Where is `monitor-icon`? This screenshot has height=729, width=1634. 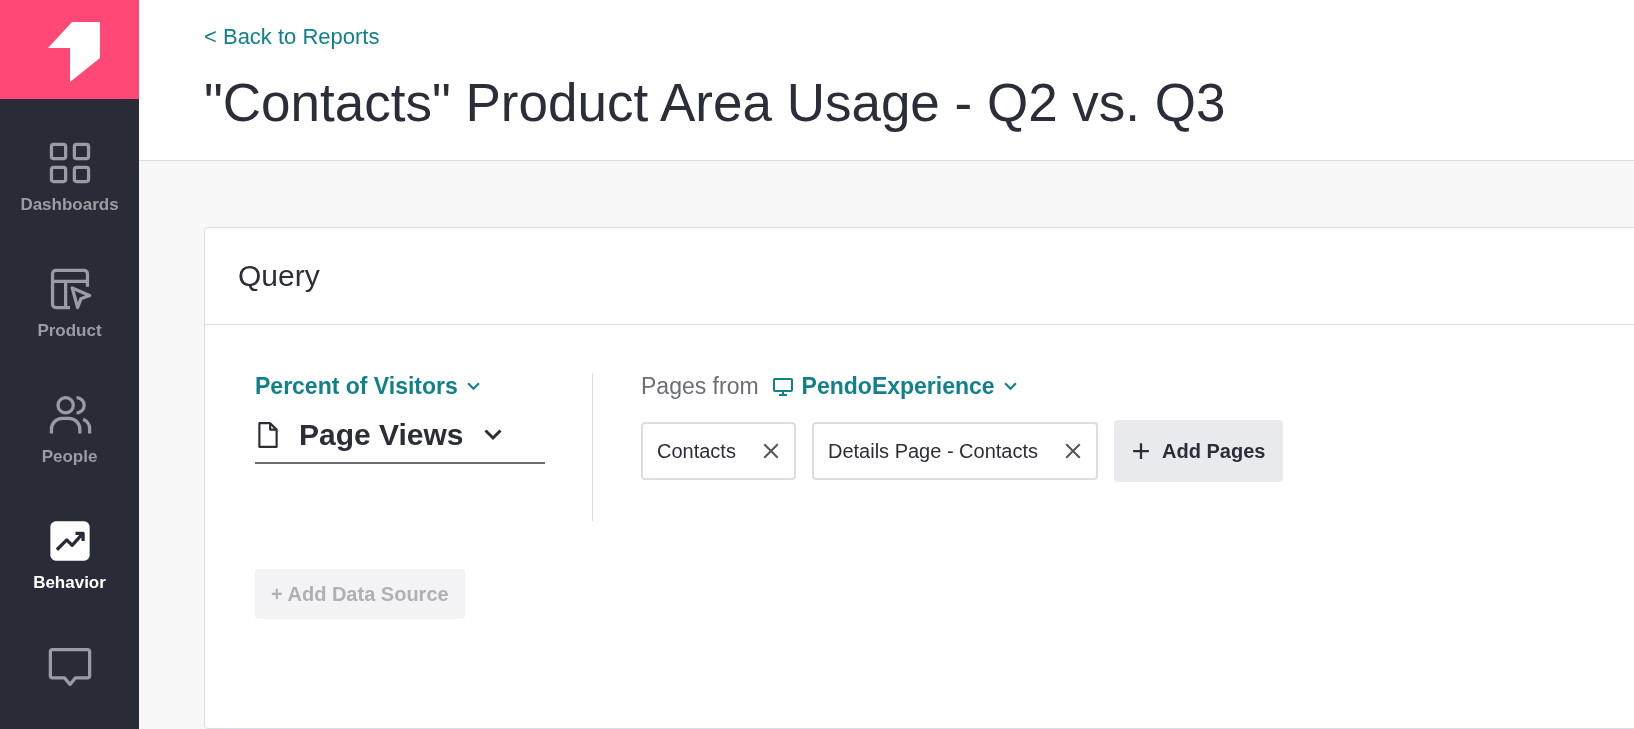
monitor-icon is located at coordinates (782, 386).